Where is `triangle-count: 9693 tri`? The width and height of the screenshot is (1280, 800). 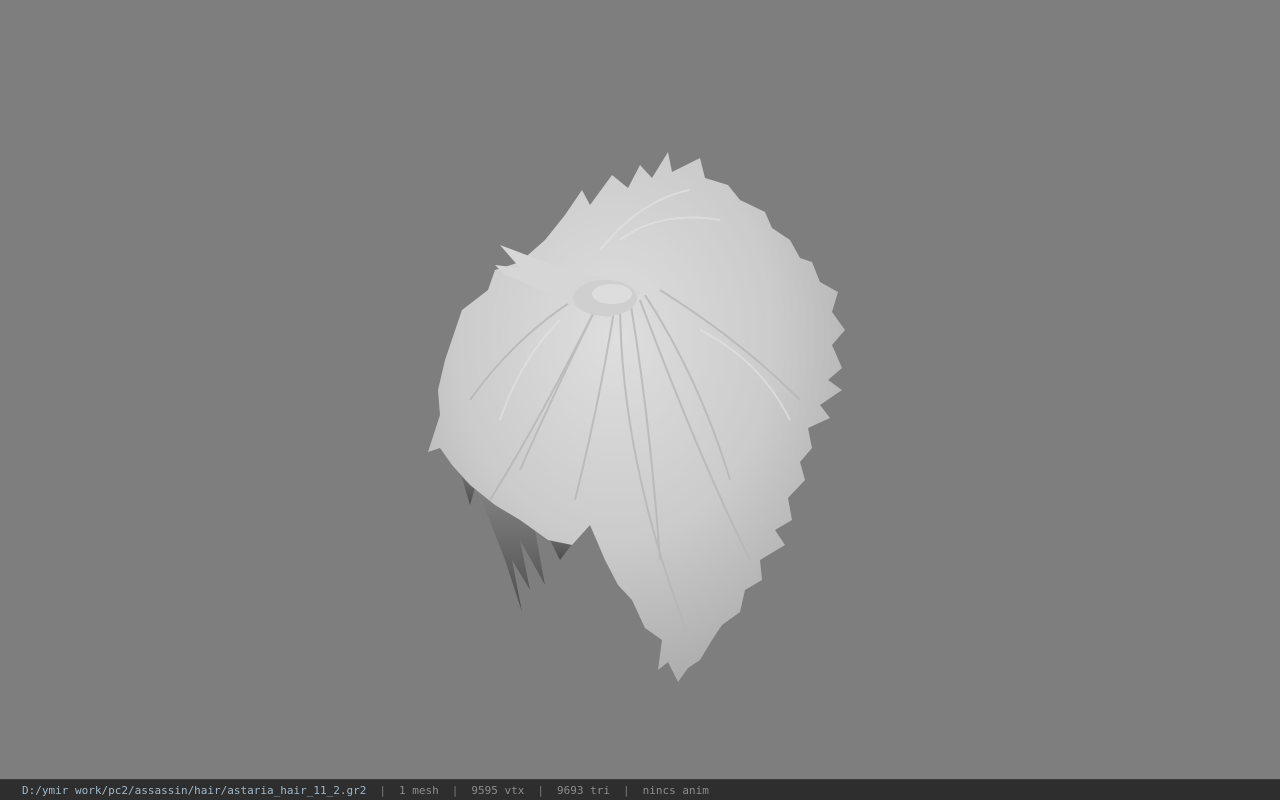
triangle-count: 9693 tri is located at coordinates (583, 790).